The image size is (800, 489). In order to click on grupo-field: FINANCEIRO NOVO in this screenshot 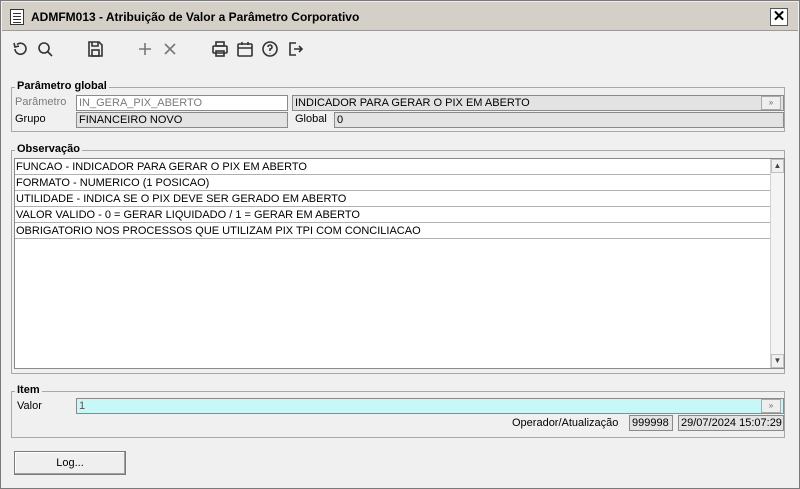, I will do `click(182, 120)`.